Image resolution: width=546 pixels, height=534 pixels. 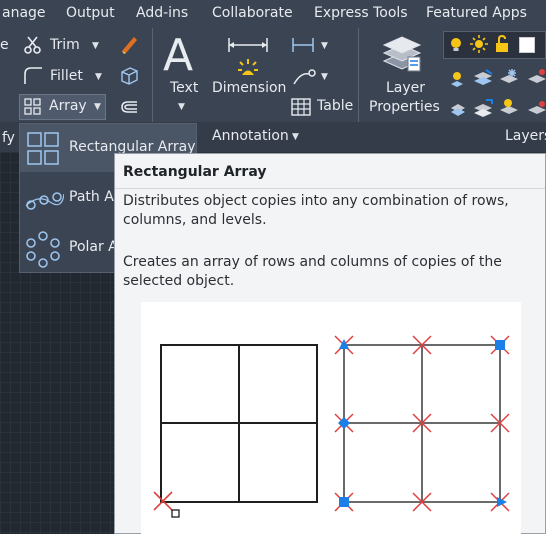 I want to click on menu-item-express-tools: Express Tools, so click(x=361, y=13).